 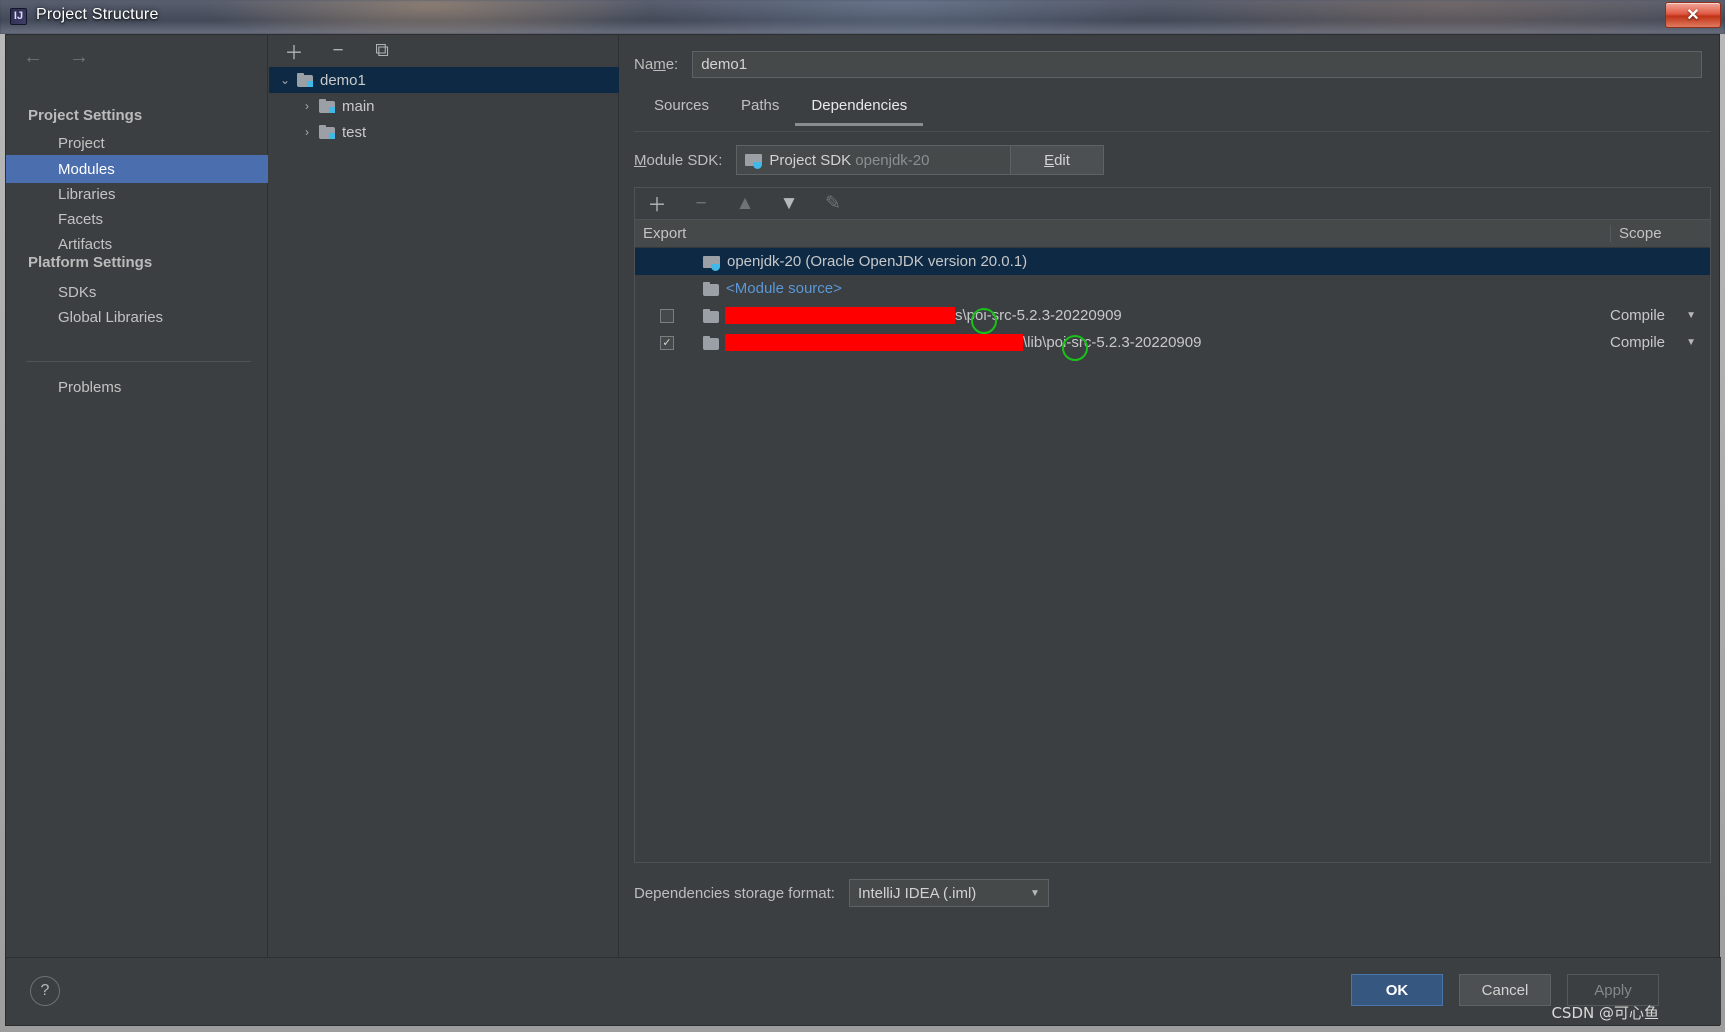 I want to click on tab-sources: Sources, so click(x=681, y=109).